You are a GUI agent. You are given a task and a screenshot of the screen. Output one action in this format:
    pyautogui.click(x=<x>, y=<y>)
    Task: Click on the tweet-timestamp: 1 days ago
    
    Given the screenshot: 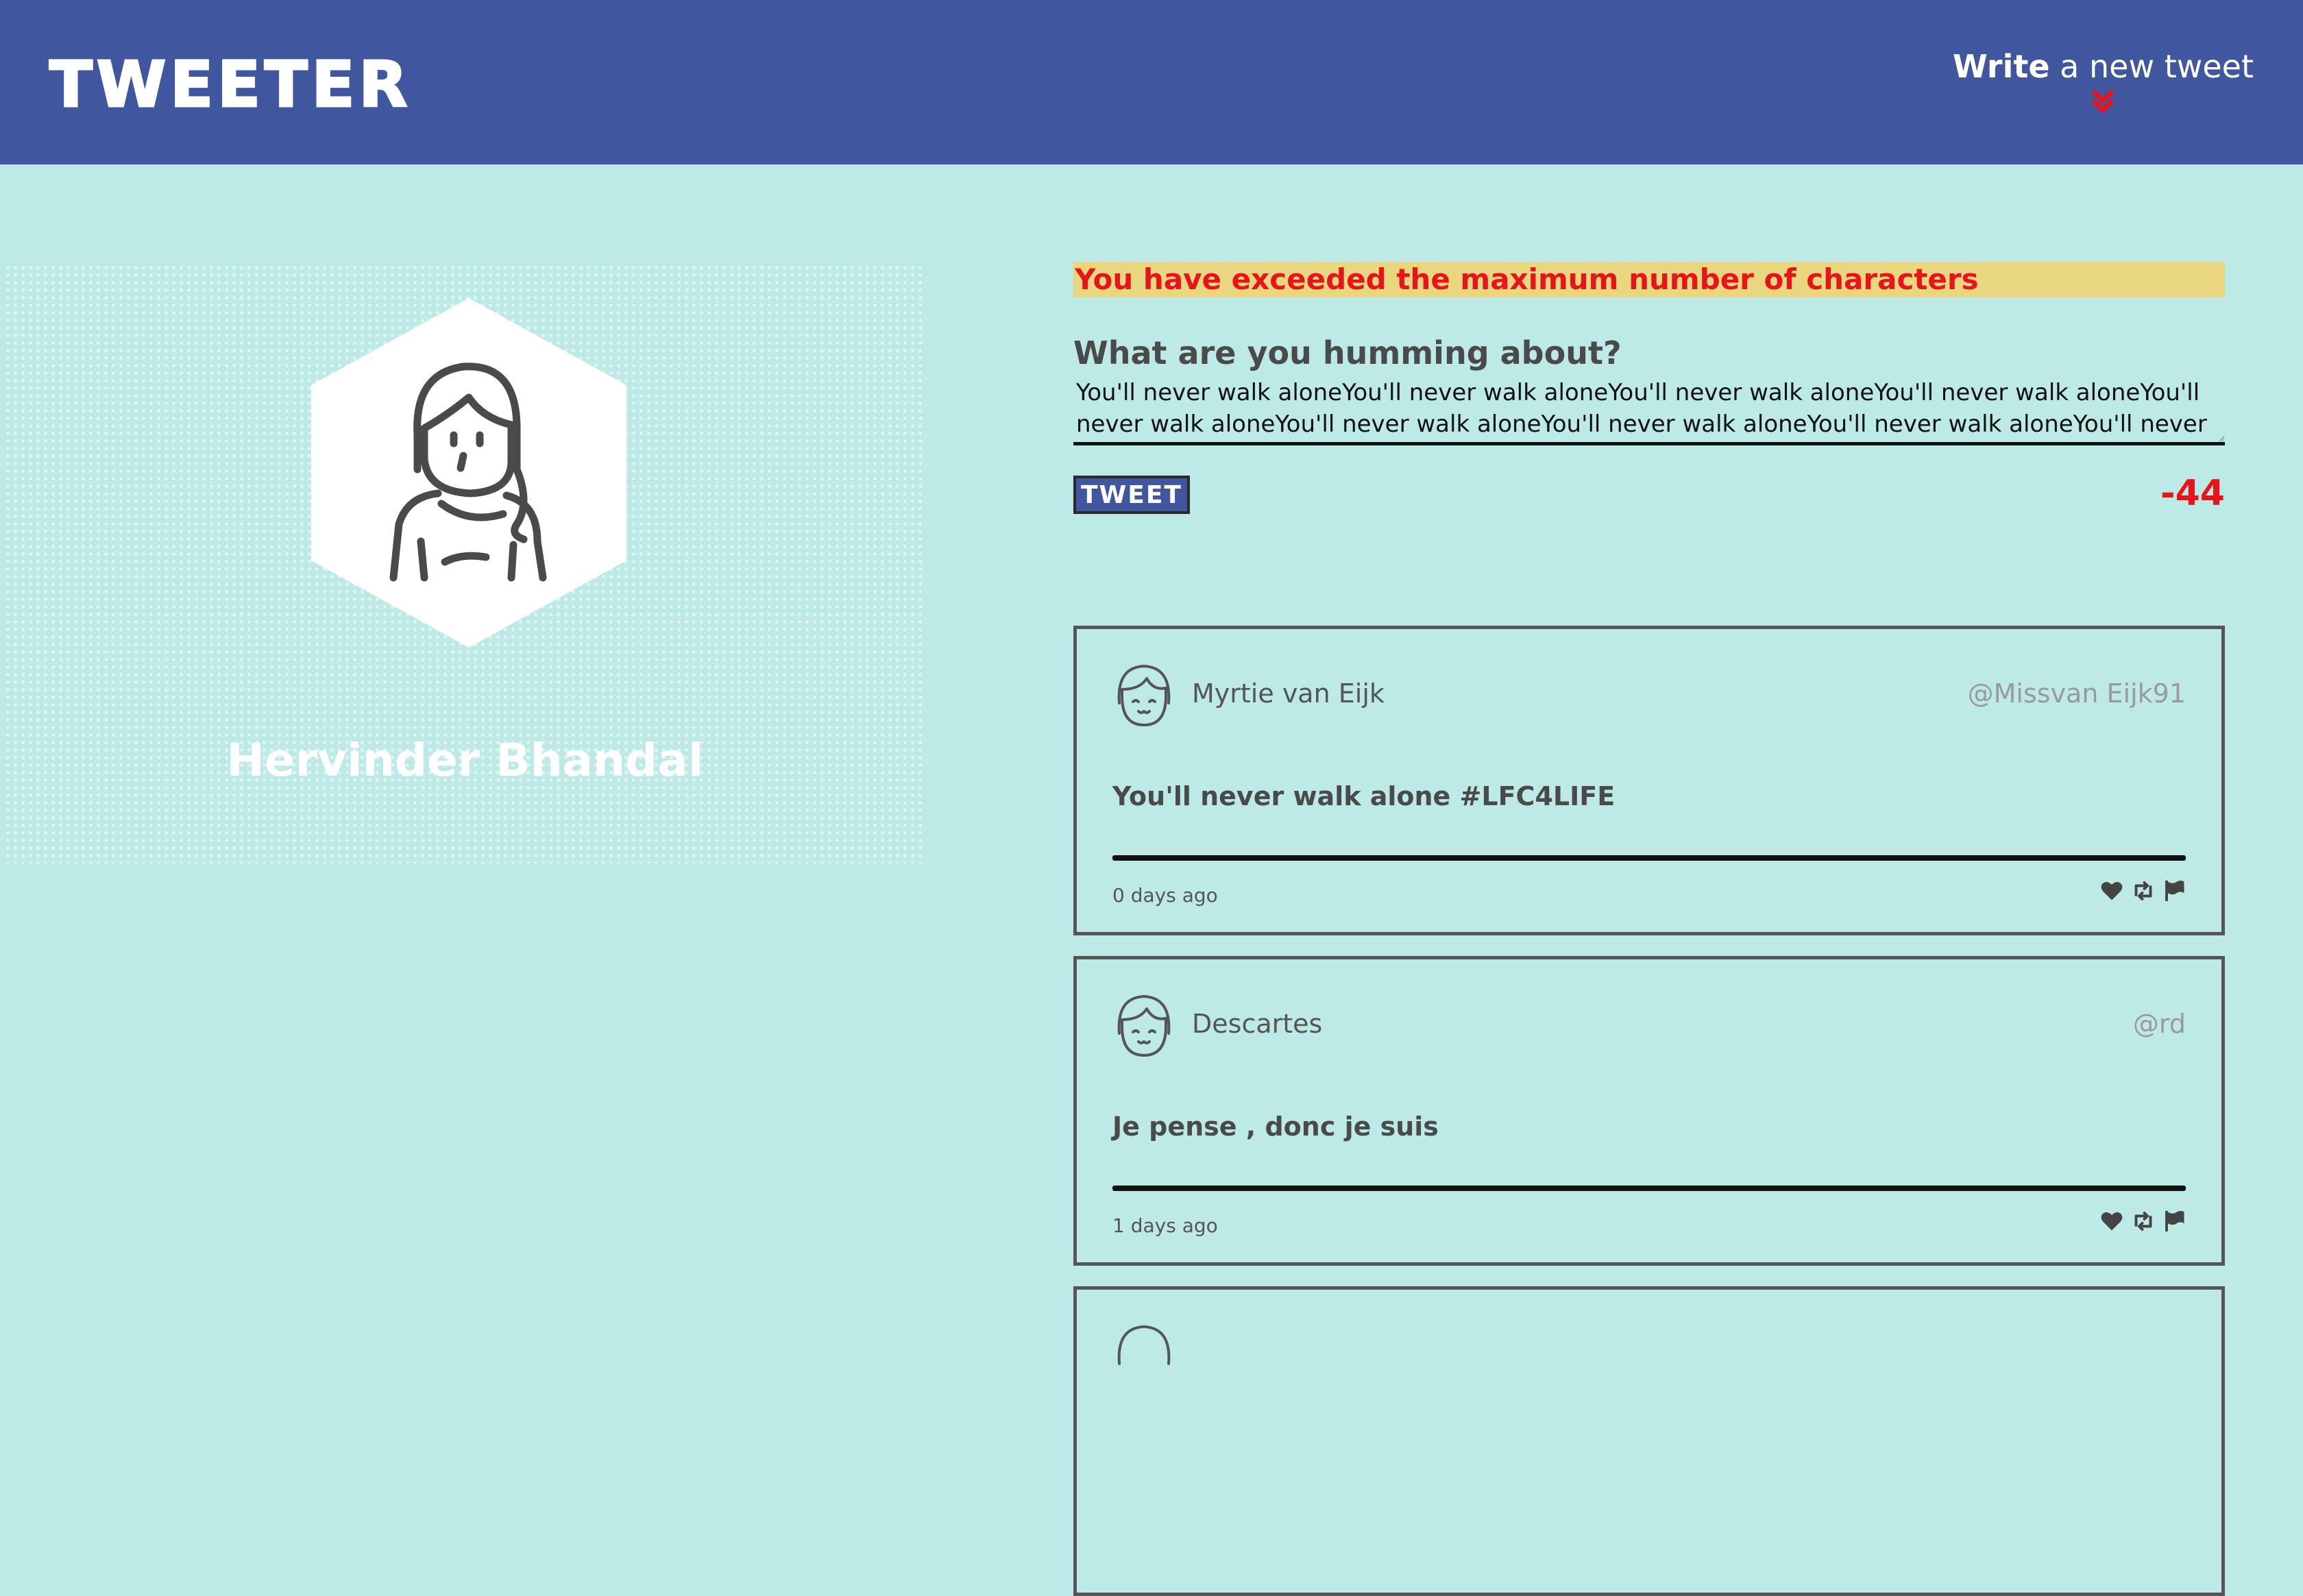 What is the action you would take?
    pyautogui.click(x=1165, y=1225)
    